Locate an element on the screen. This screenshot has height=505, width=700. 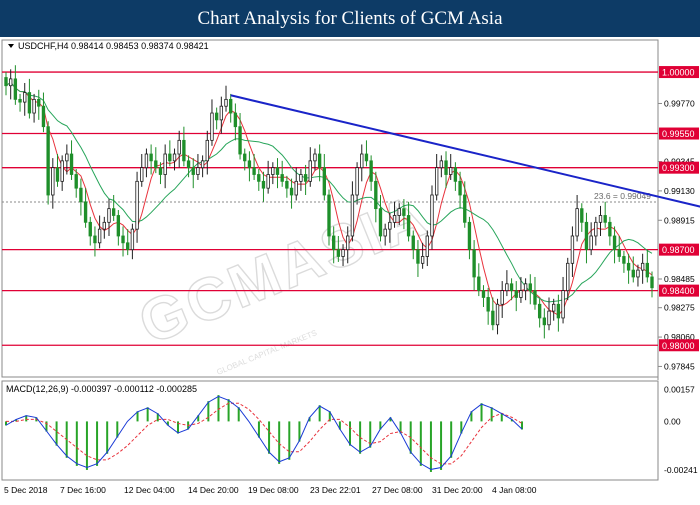
time-axis-label: 31 Dec 20:00 is located at coordinates (457, 490).